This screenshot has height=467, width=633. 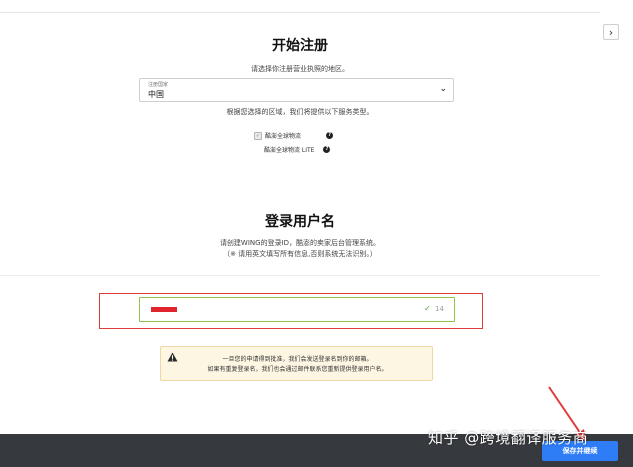 I want to click on country-select-label: 注册国家, so click(x=158, y=85).